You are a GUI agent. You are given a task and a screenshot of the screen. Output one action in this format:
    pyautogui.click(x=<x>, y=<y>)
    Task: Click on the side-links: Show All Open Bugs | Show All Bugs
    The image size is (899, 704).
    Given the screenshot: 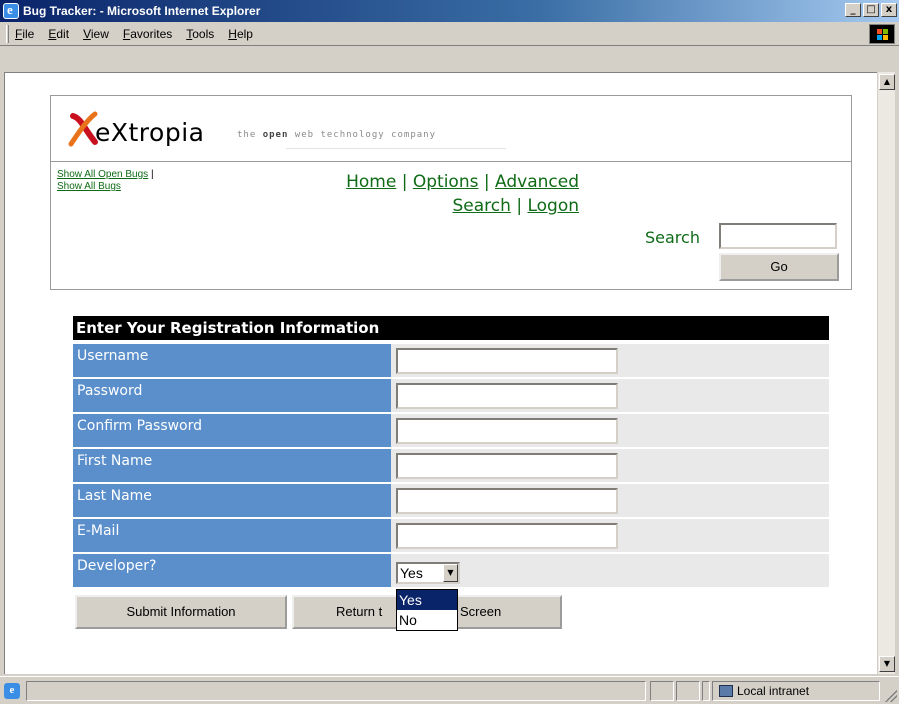 What is the action you would take?
    pyautogui.click(x=105, y=181)
    